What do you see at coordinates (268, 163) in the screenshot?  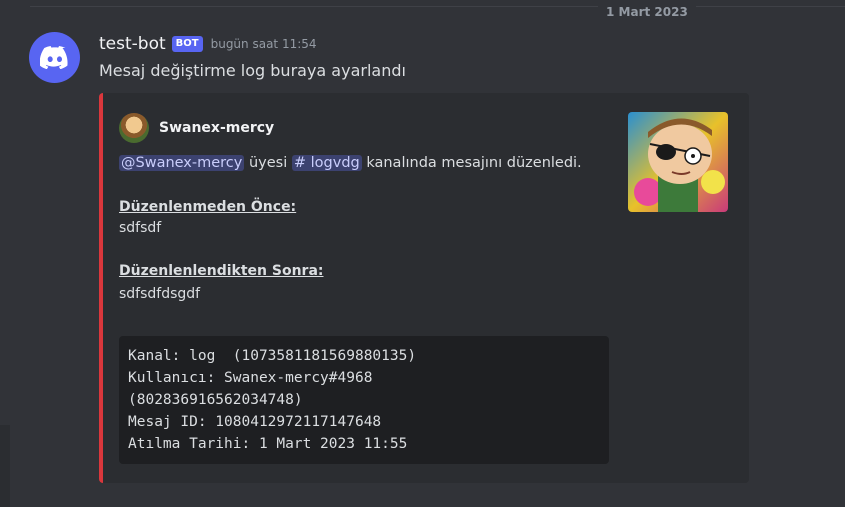 I see `description-middle: üyesi` at bounding box center [268, 163].